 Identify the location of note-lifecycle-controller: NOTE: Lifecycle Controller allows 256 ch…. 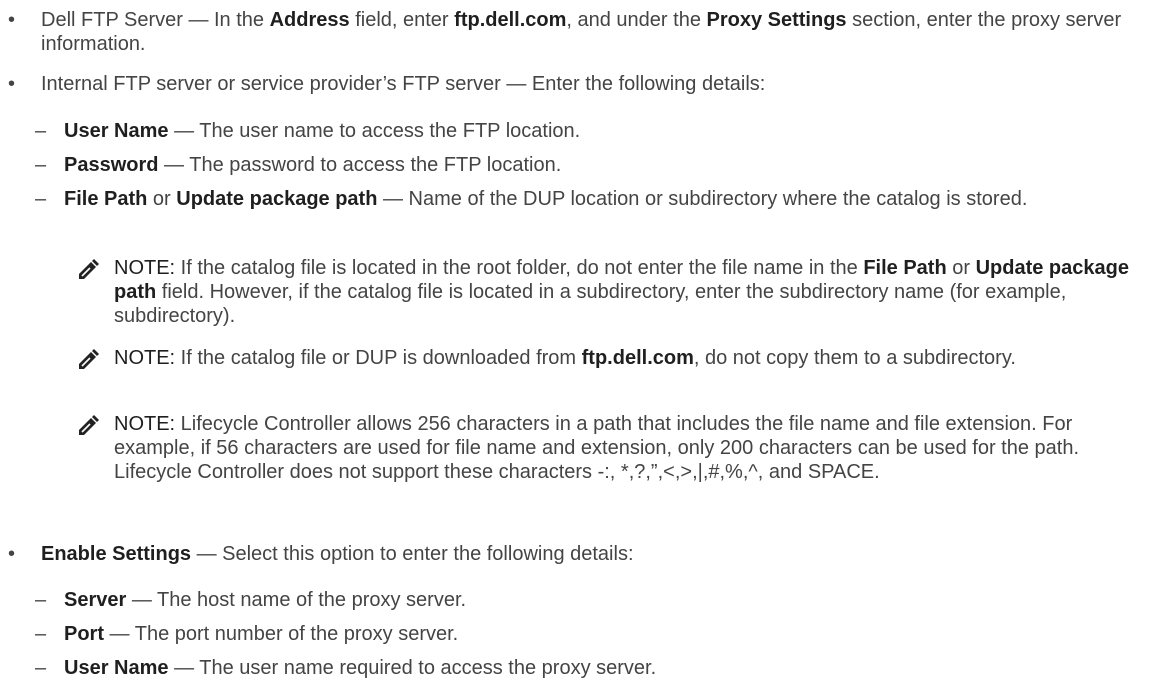
(608, 448).